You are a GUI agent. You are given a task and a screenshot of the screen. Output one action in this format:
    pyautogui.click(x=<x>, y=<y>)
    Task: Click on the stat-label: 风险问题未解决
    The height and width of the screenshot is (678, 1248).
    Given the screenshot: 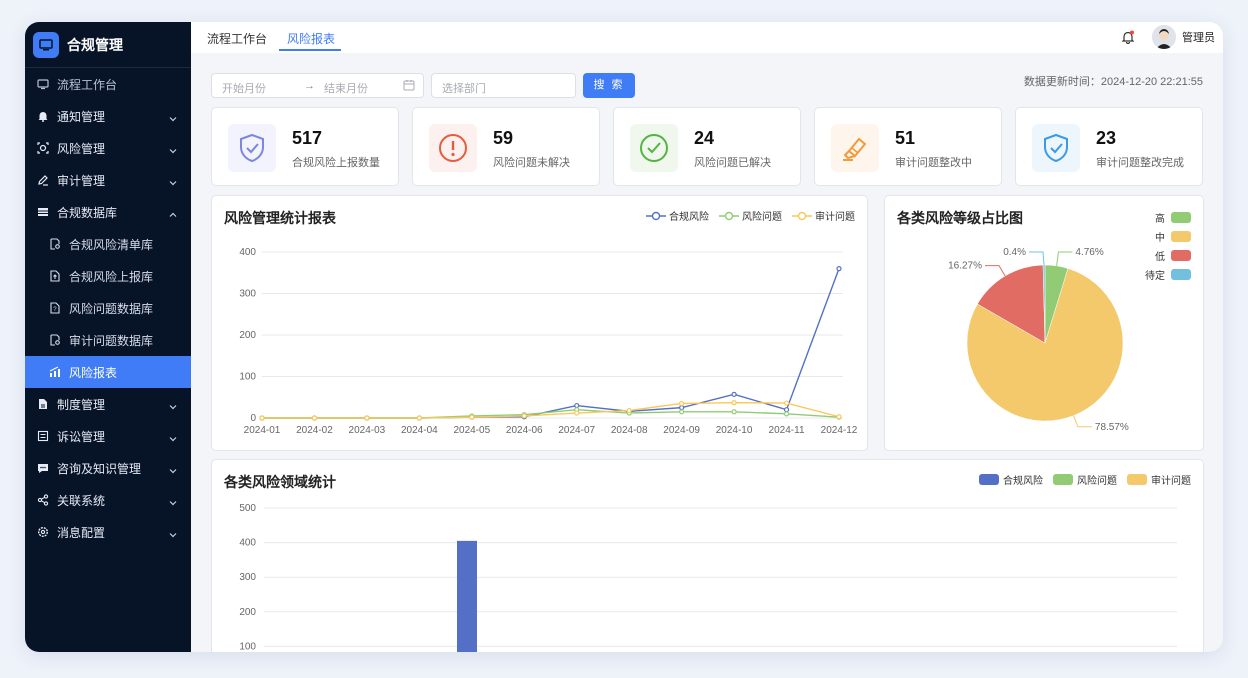 What is the action you would take?
    pyautogui.click(x=531, y=163)
    